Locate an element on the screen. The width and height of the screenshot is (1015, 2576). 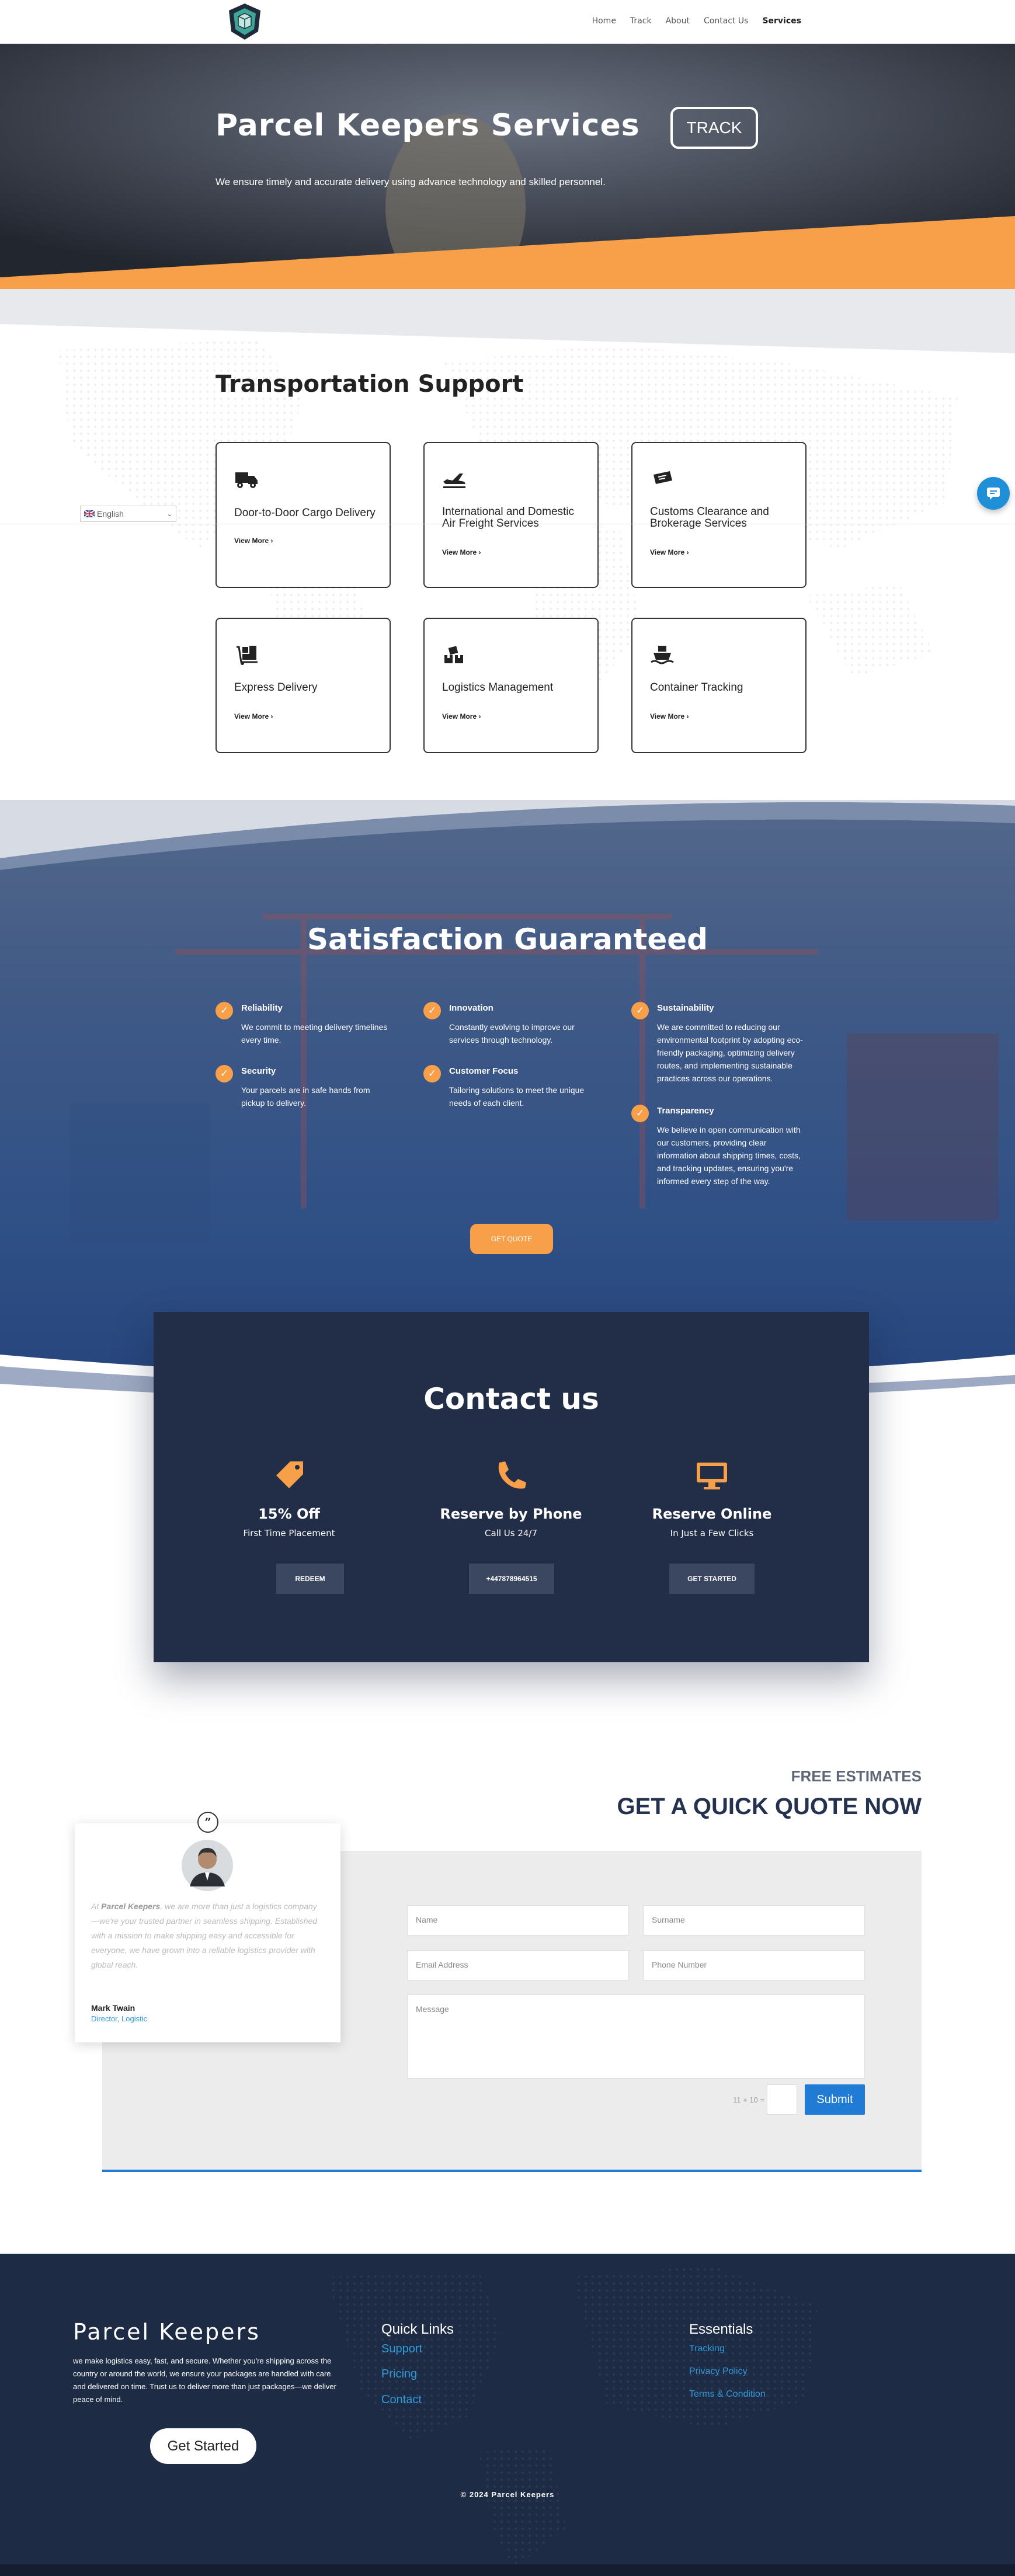
quick-links-title: Quick Links is located at coordinates (418, 2329).